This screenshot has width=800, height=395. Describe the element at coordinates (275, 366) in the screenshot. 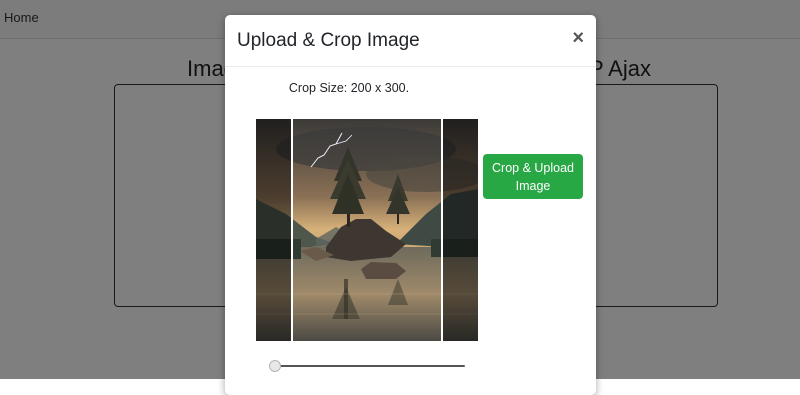

I see `slider-thumb` at that location.